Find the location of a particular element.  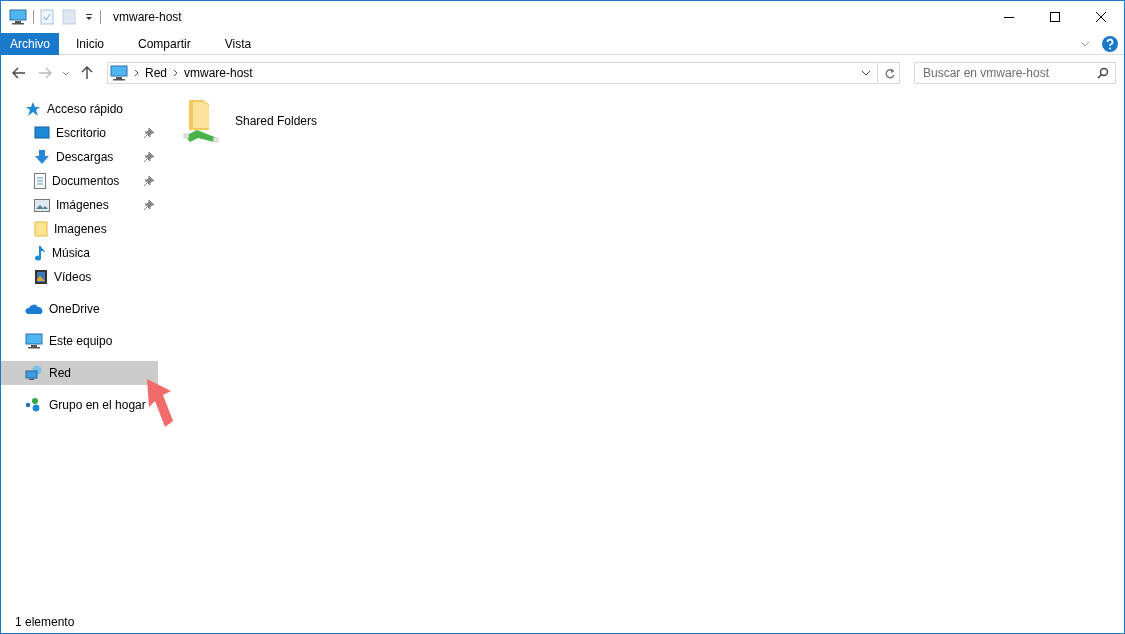

sidebar-item: OneDrive is located at coordinates (79, 309).